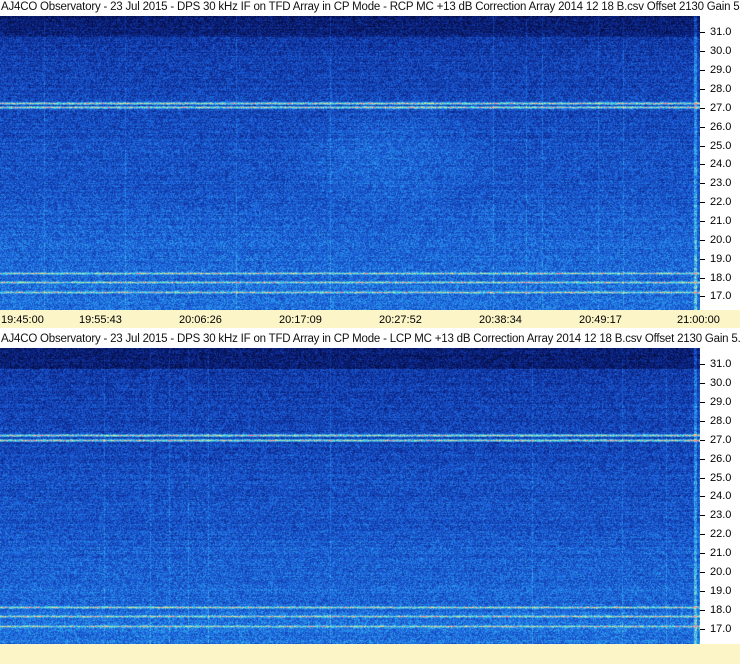 This screenshot has height=664, width=740. Describe the element at coordinates (500, 320) in the screenshot. I see `x-tick-label: 20:38:34` at that location.